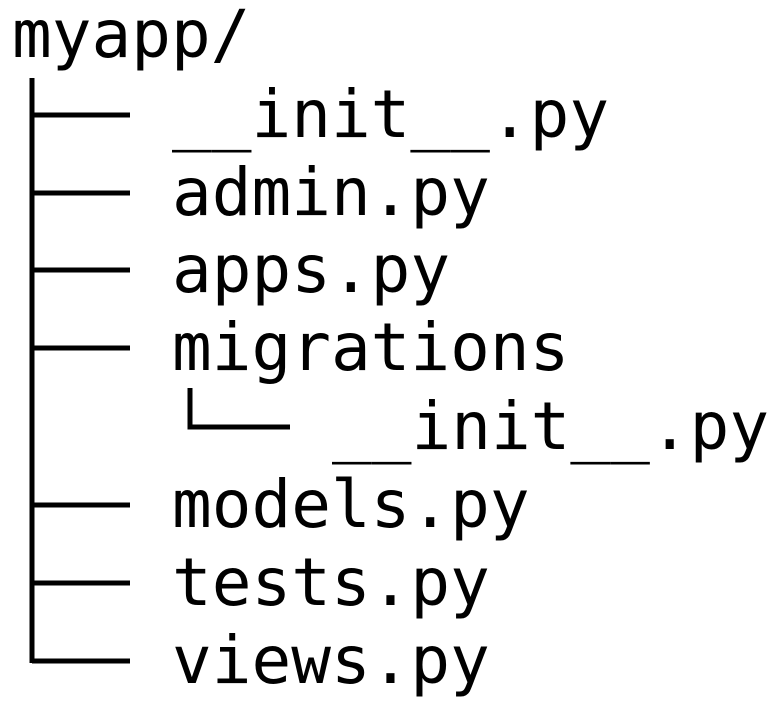  Describe the element at coordinates (331, 192) in the screenshot. I see `file-admin-label: admin.py` at that location.